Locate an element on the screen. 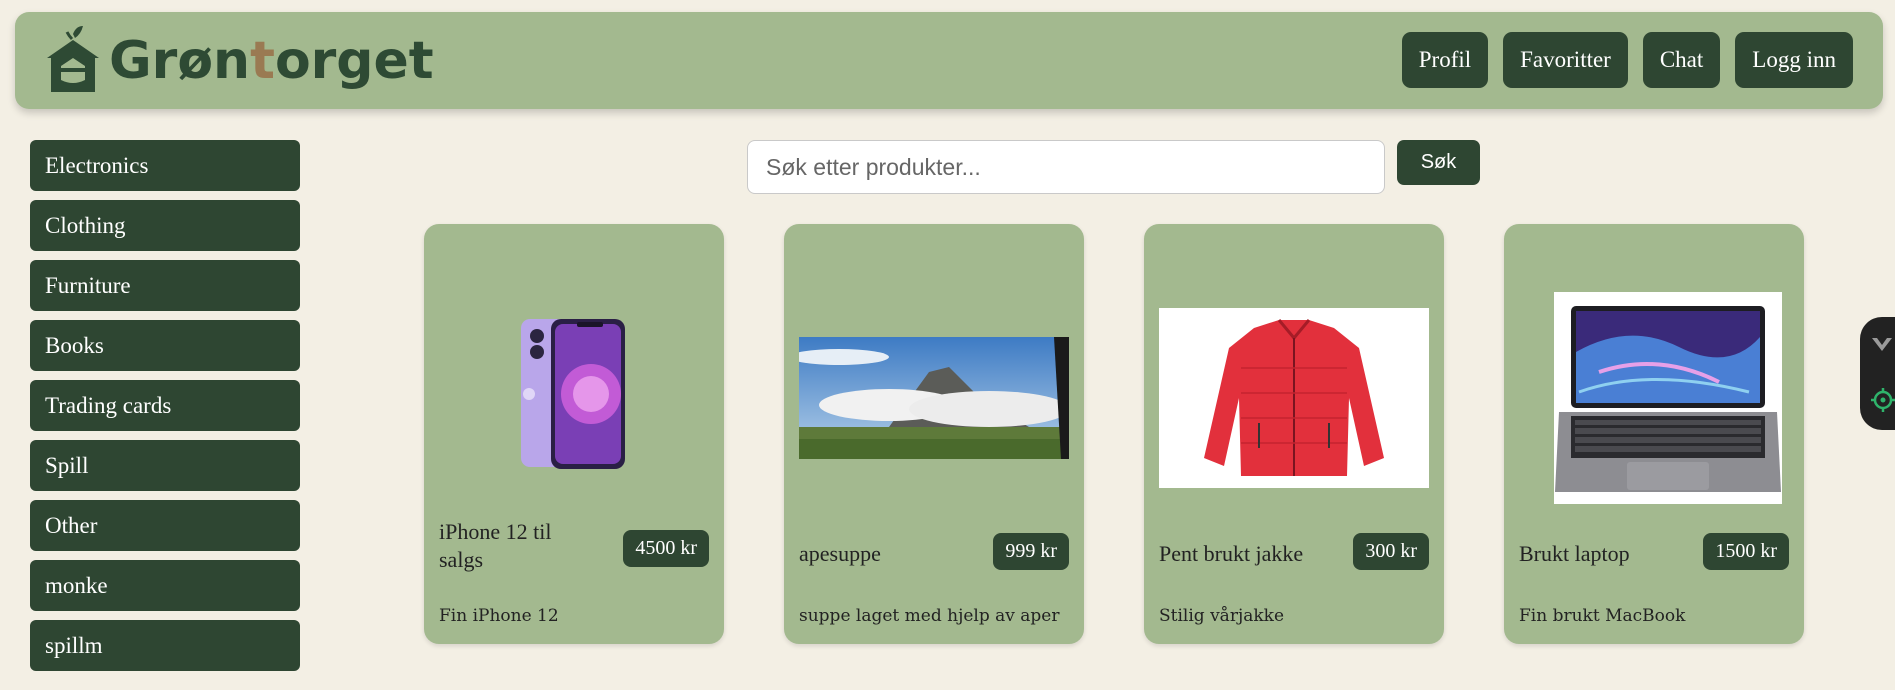 This screenshot has height=690, width=1895. category-monke: monke is located at coordinates (165, 585).